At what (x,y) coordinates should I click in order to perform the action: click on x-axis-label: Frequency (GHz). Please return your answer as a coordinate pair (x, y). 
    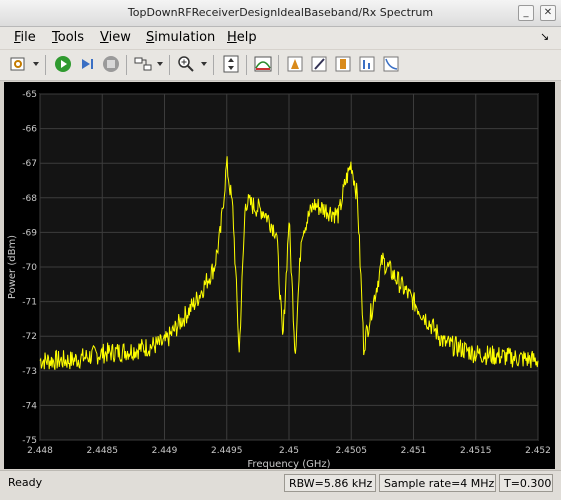
    Looking at the image, I should click on (288, 464).